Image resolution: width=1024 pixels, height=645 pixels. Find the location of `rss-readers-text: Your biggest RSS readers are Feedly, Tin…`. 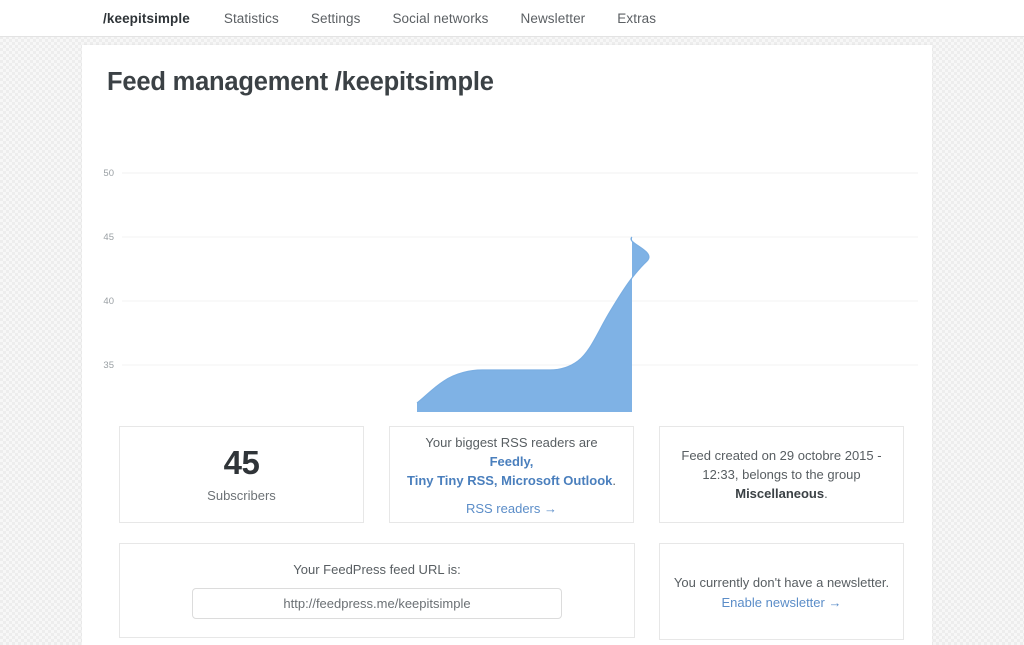

rss-readers-text: Your biggest RSS readers are Feedly, Tin… is located at coordinates (511, 461).